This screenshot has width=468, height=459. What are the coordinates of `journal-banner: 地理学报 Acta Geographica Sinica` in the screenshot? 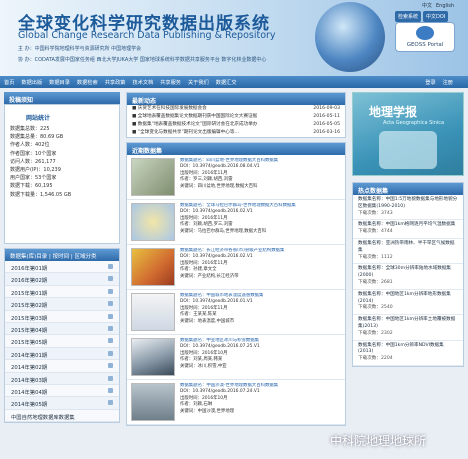 It's located at (408, 134).